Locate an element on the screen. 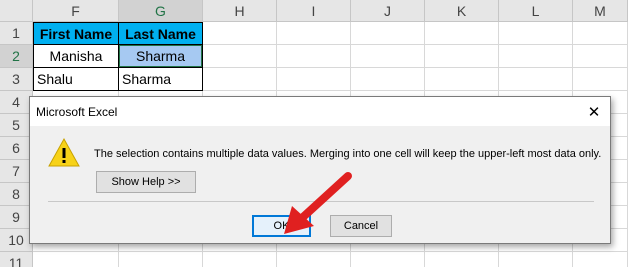 Image resolution: width=628 pixels, height=267 pixels. cell-f2: Manisha is located at coordinates (76, 56).